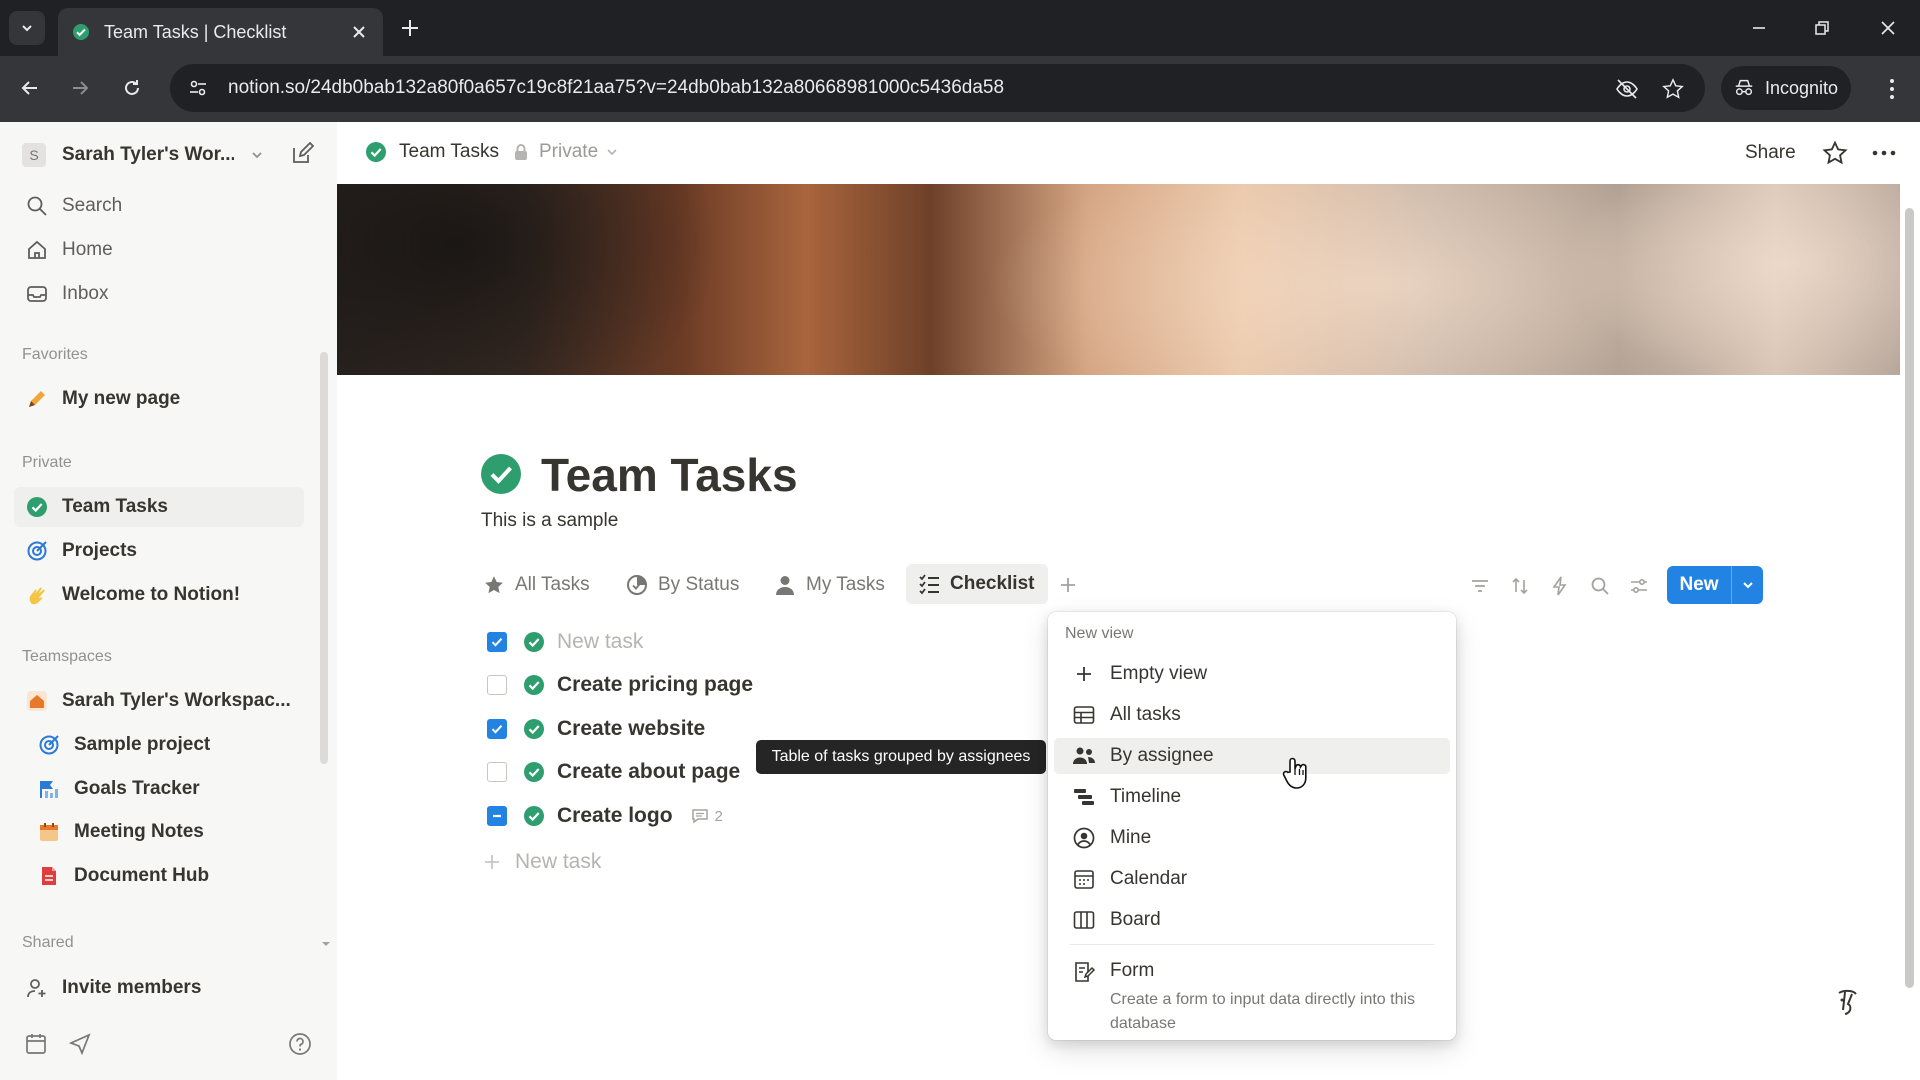  I want to click on help-icon, so click(300, 1044).